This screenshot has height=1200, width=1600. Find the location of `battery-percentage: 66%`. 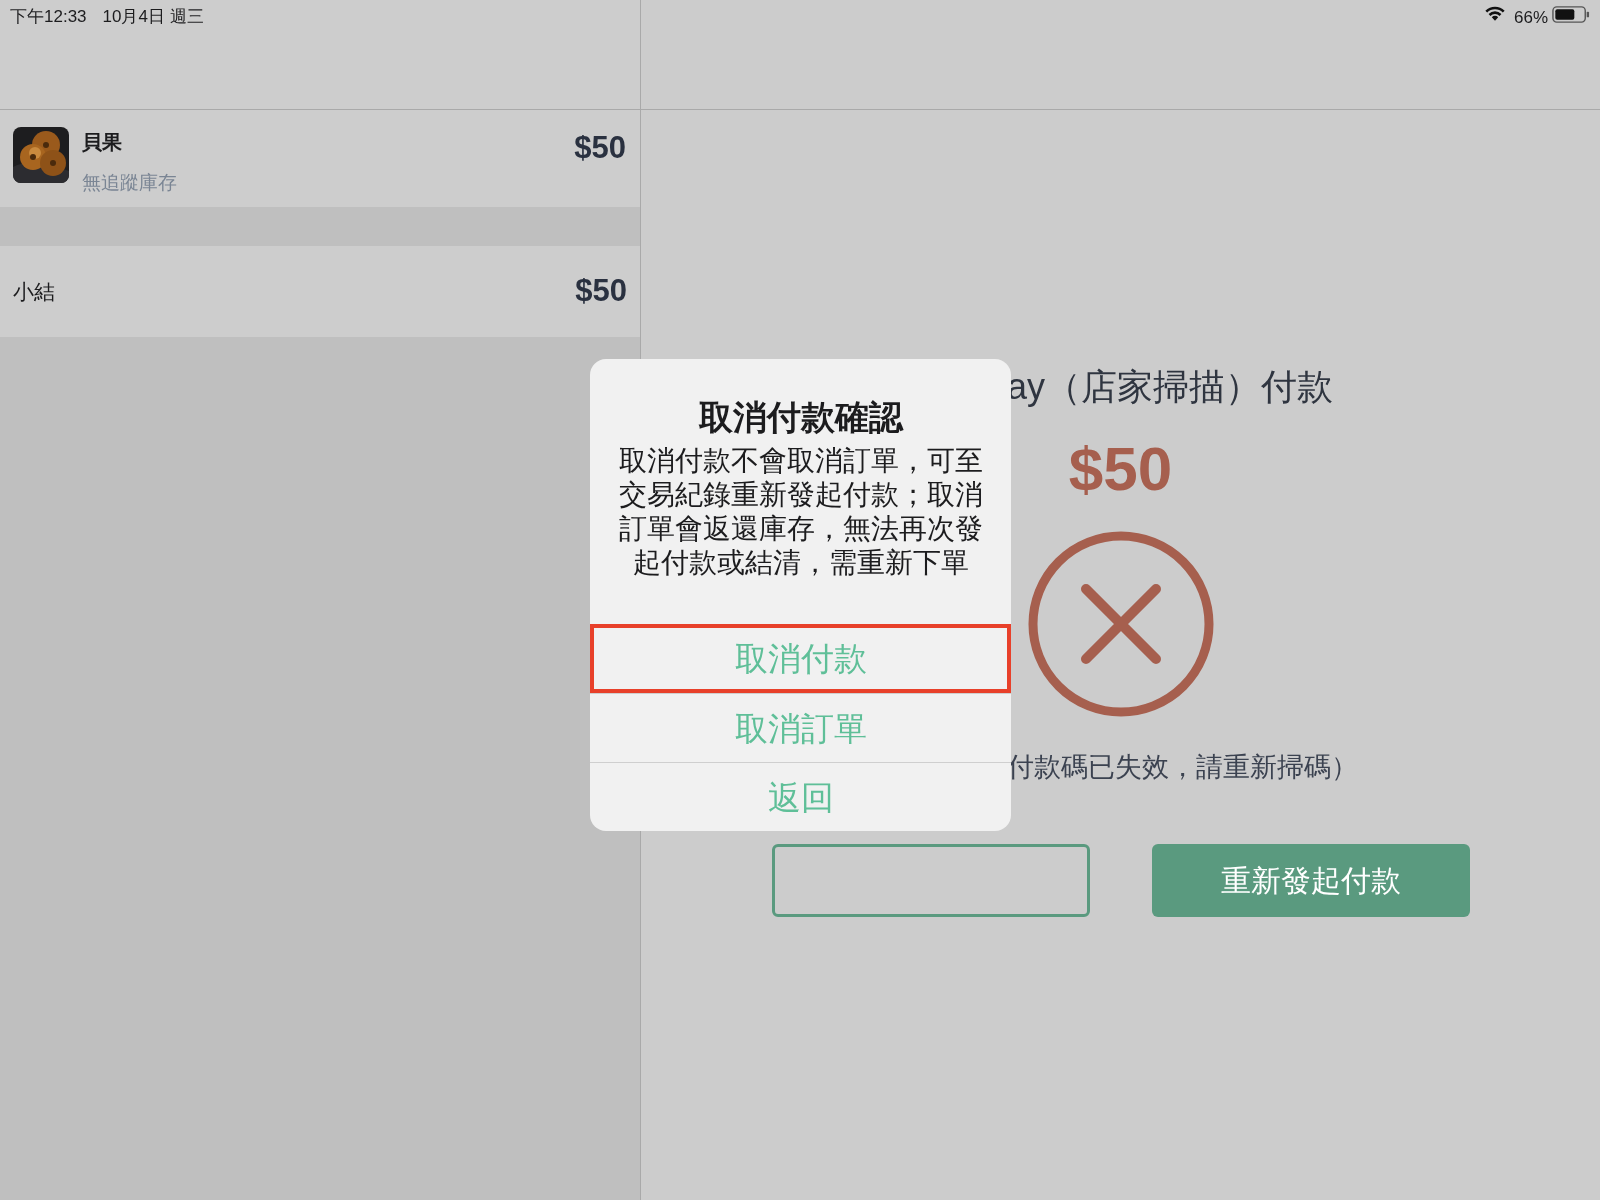

battery-percentage: 66% is located at coordinates (1530, 18).